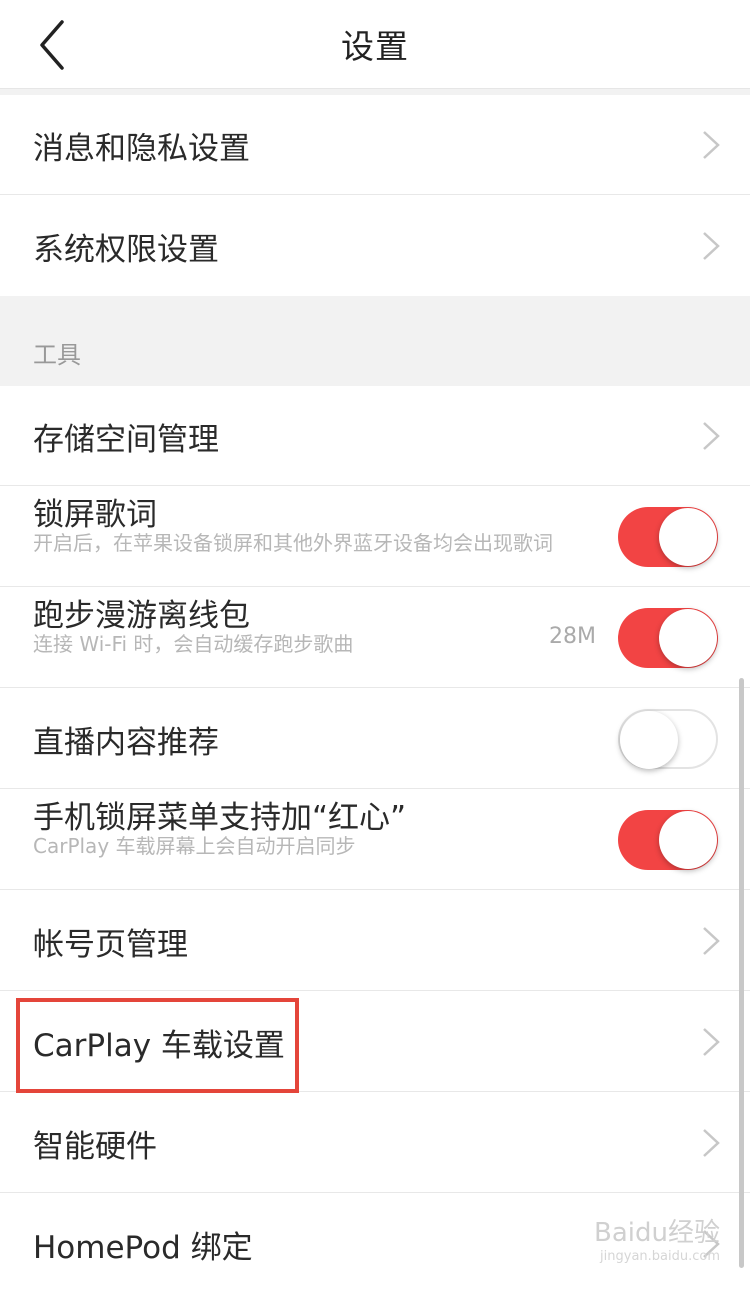  I want to click on watermark-url: jingyan.baidu.com, so click(660, 1256).